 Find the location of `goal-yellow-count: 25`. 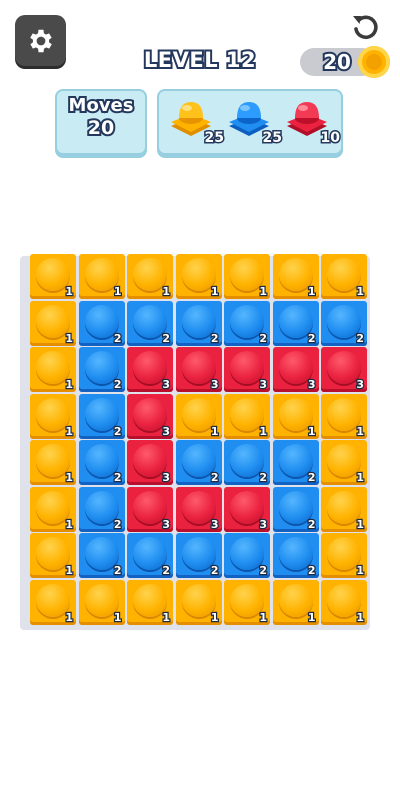

goal-yellow-count: 25 is located at coordinates (214, 138).